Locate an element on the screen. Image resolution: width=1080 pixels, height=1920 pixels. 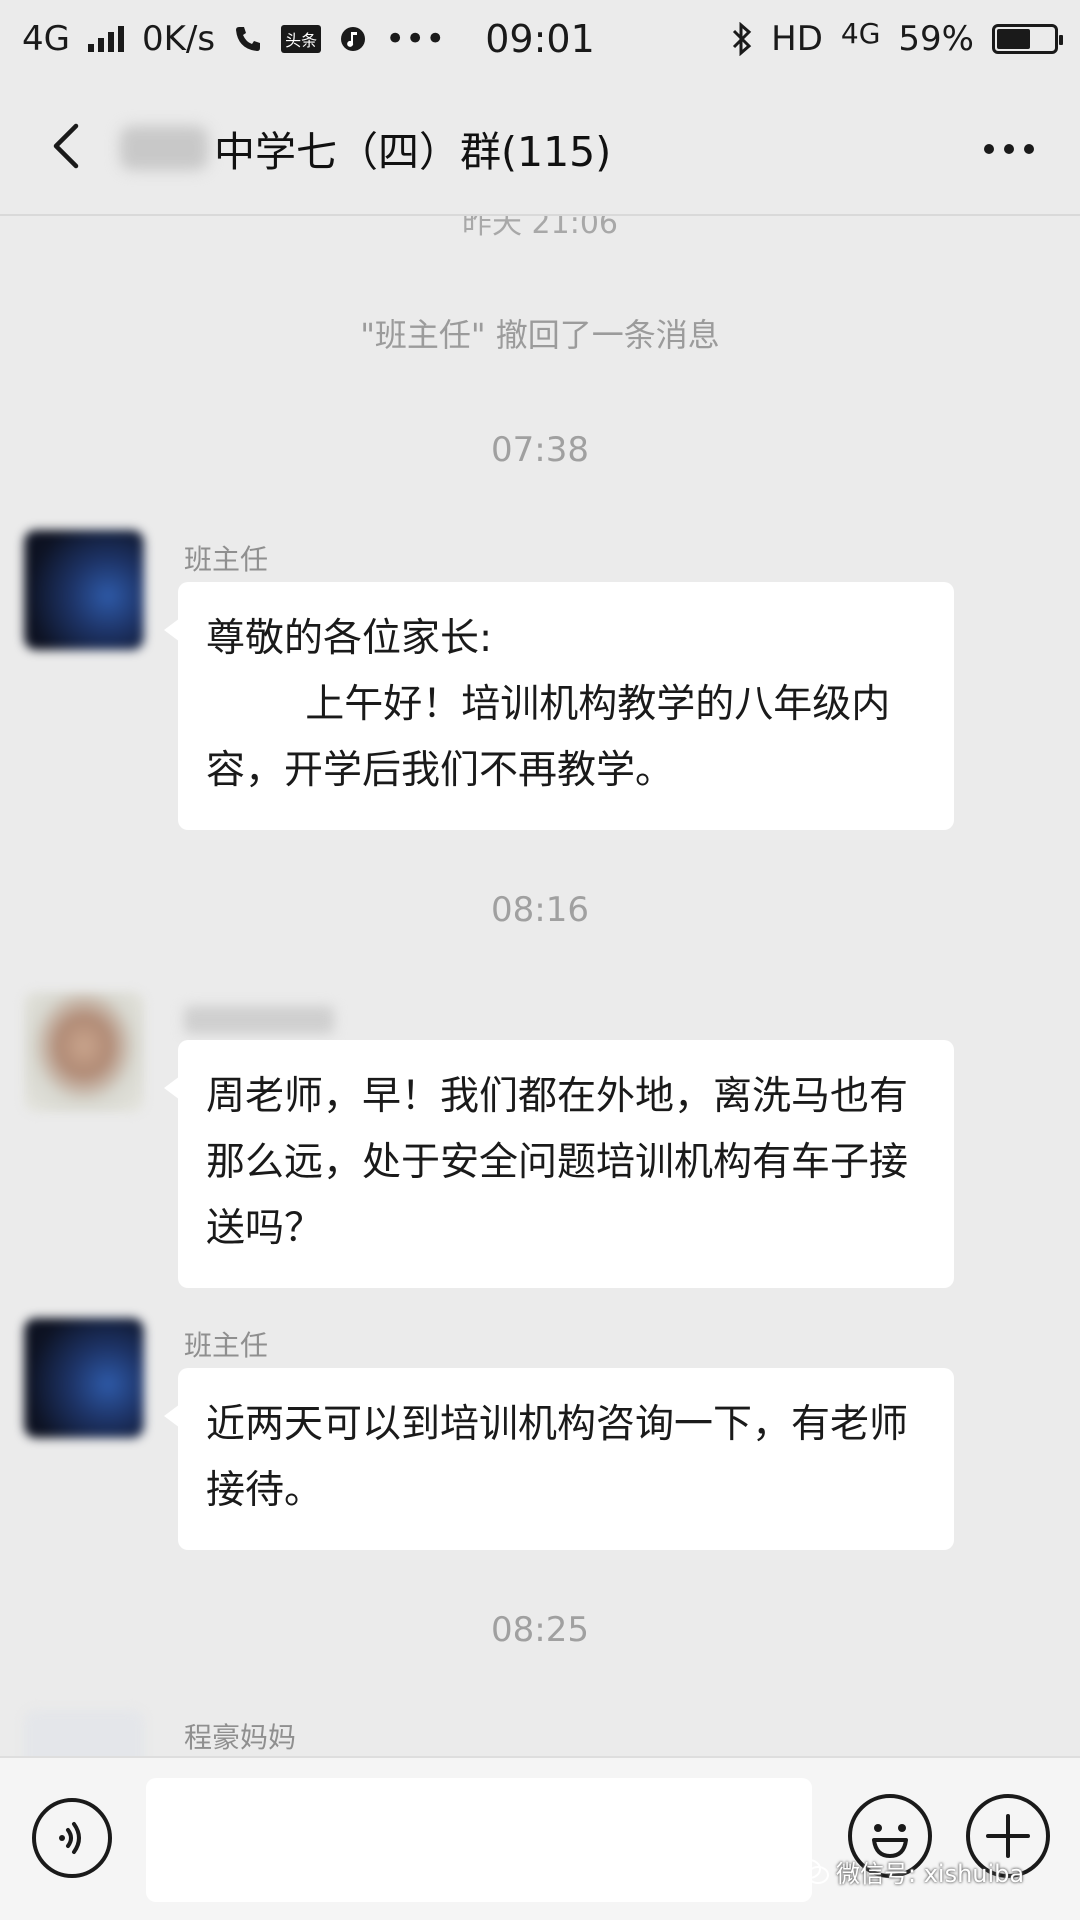
title-wrap: 中学七（四）群(115) is located at coordinates (365, 148).